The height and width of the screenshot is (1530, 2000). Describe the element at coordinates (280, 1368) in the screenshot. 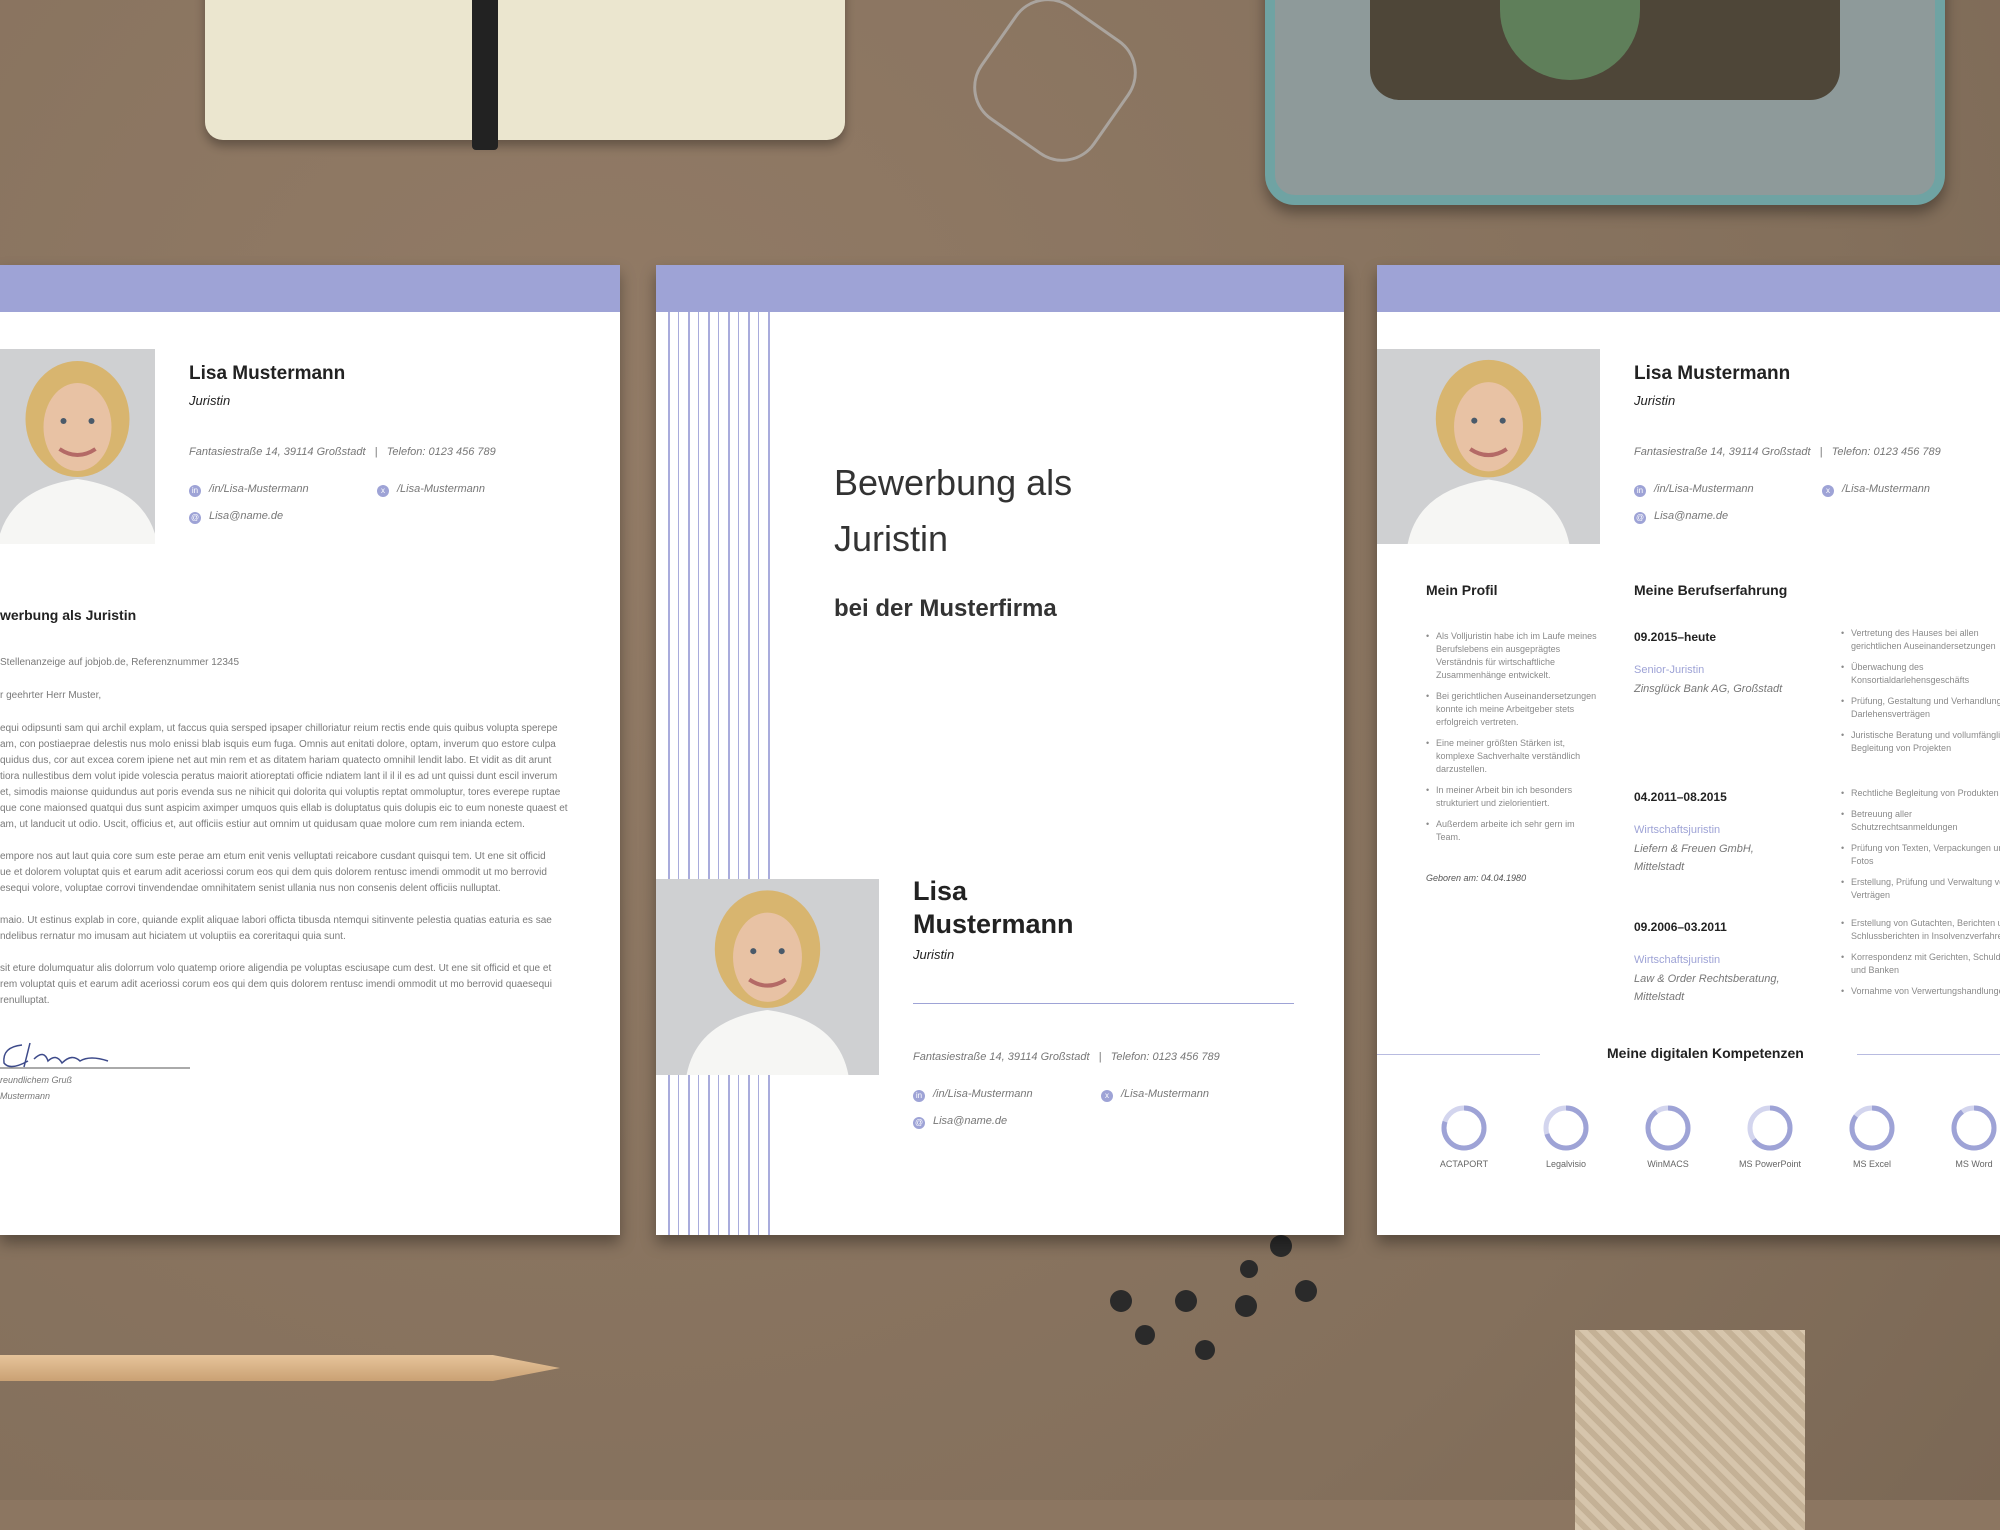

I see `pencil` at that location.